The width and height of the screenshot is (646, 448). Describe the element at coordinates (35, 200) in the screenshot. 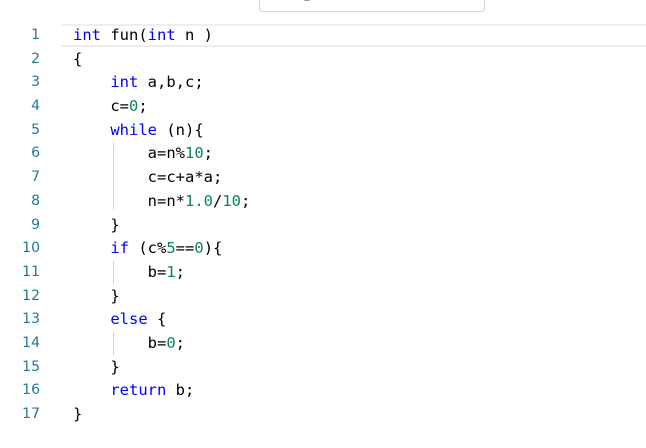

I see `line-number: 8` at that location.